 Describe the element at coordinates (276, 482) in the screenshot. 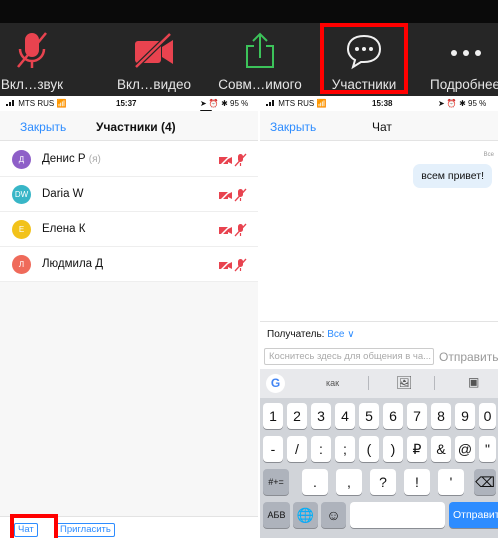

I see `key-more-symbols: #+=` at that location.